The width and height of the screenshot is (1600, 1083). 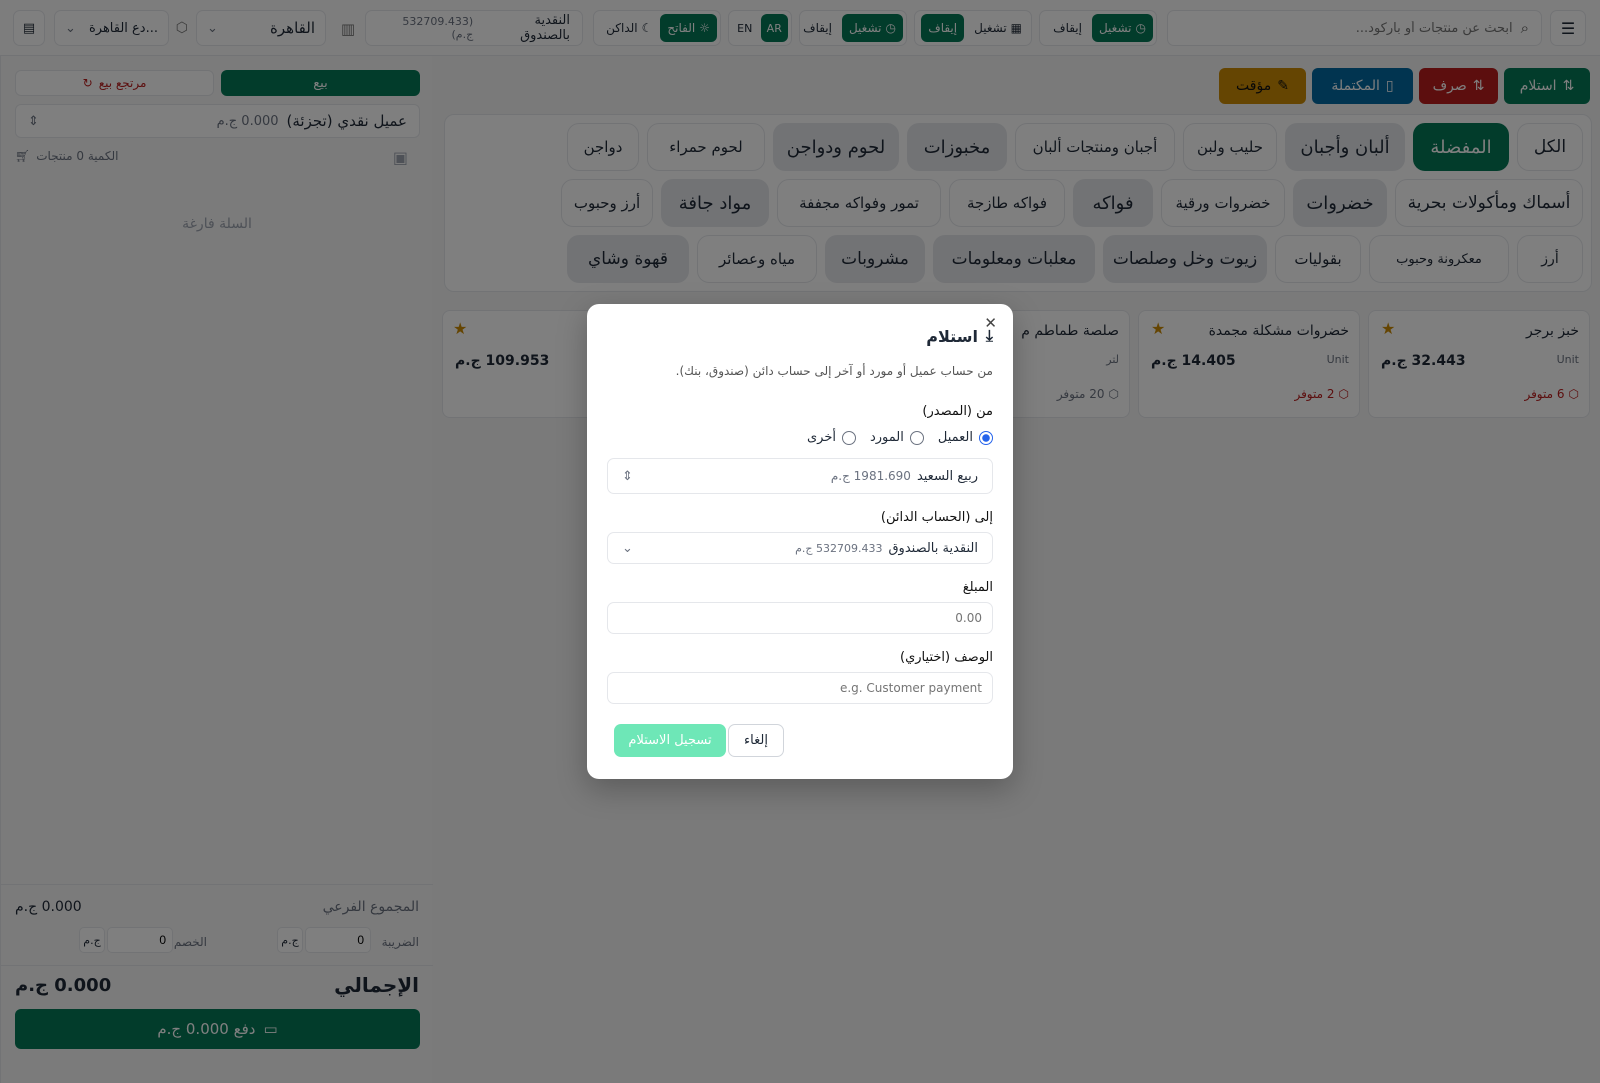 What do you see at coordinates (977, 587) in the screenshot?
I see `amount-label: المبلغ` at bounding box center [977, 587].